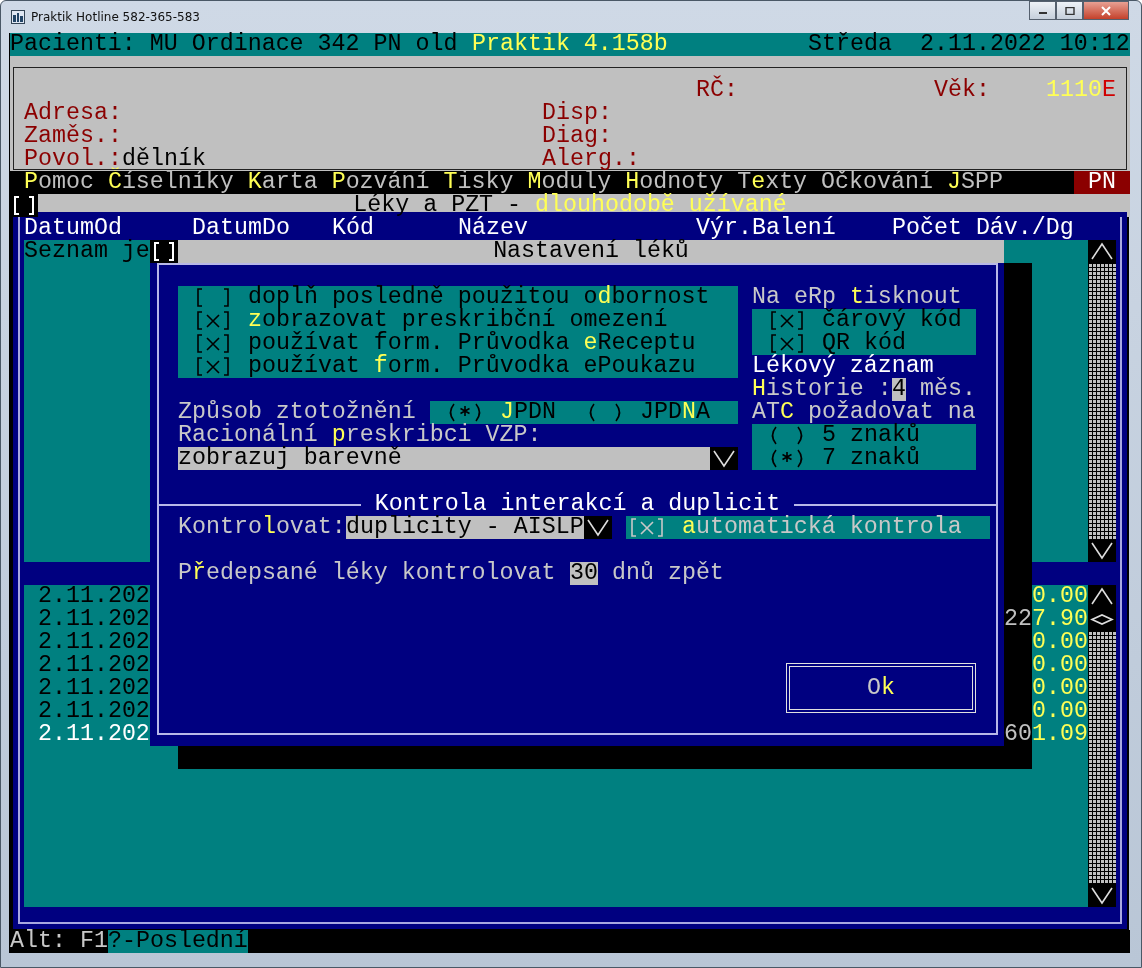  What do you see at coordinates (1042, 10) in the screenshot?
I see `minimize-button` at bounding box center [1042, 10].